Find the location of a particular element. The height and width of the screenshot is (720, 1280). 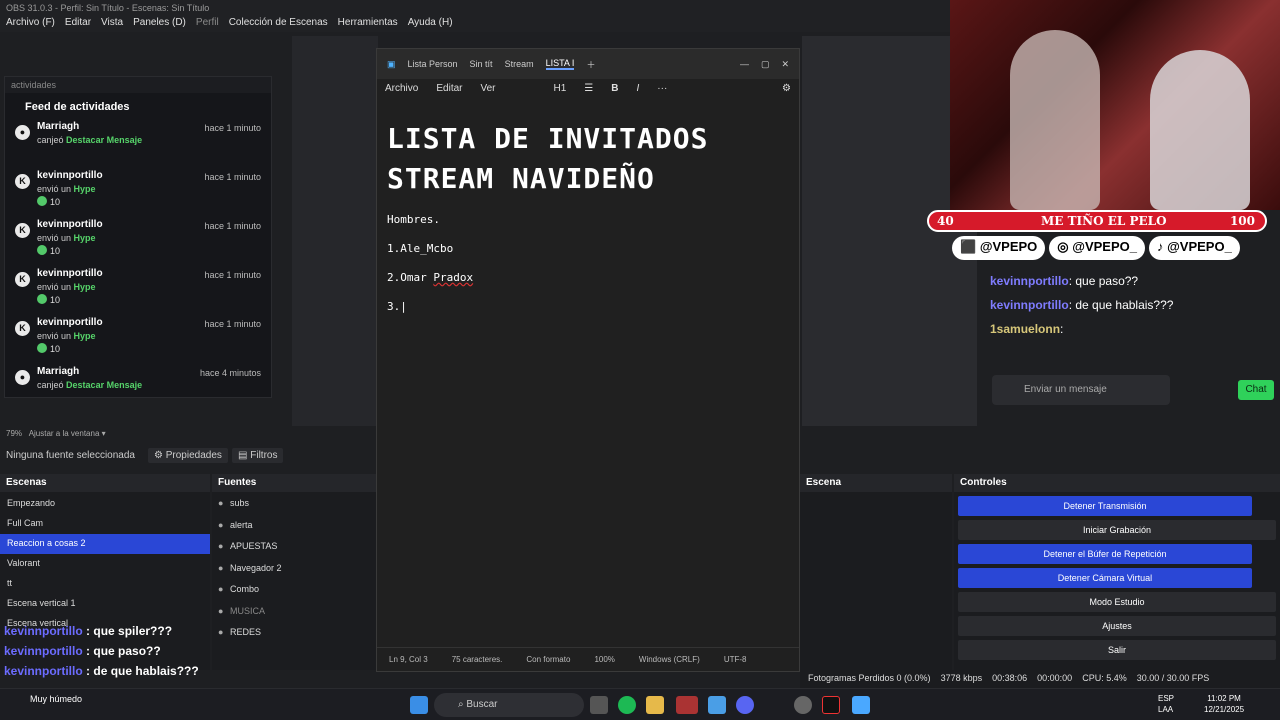

obs-icon is located at coordinates (803, 705).